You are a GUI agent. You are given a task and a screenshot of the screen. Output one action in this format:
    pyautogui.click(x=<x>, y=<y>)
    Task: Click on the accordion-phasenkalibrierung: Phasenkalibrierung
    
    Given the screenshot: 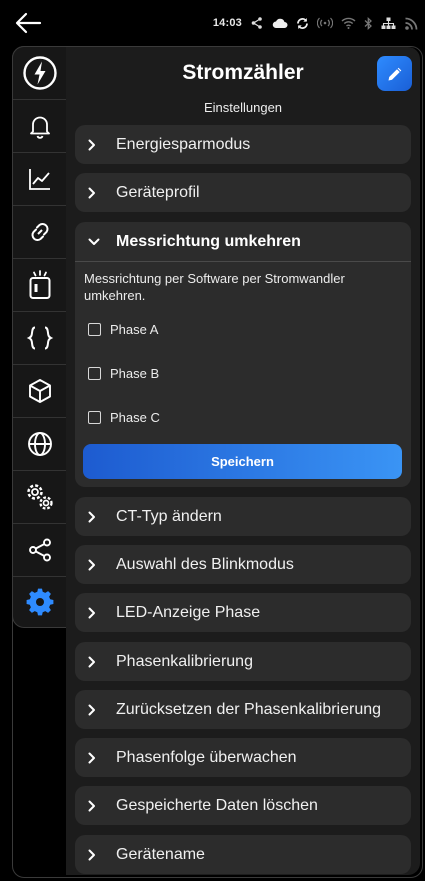 What is the action you would take?
    pyautogui.click(x=243, y=661)
    